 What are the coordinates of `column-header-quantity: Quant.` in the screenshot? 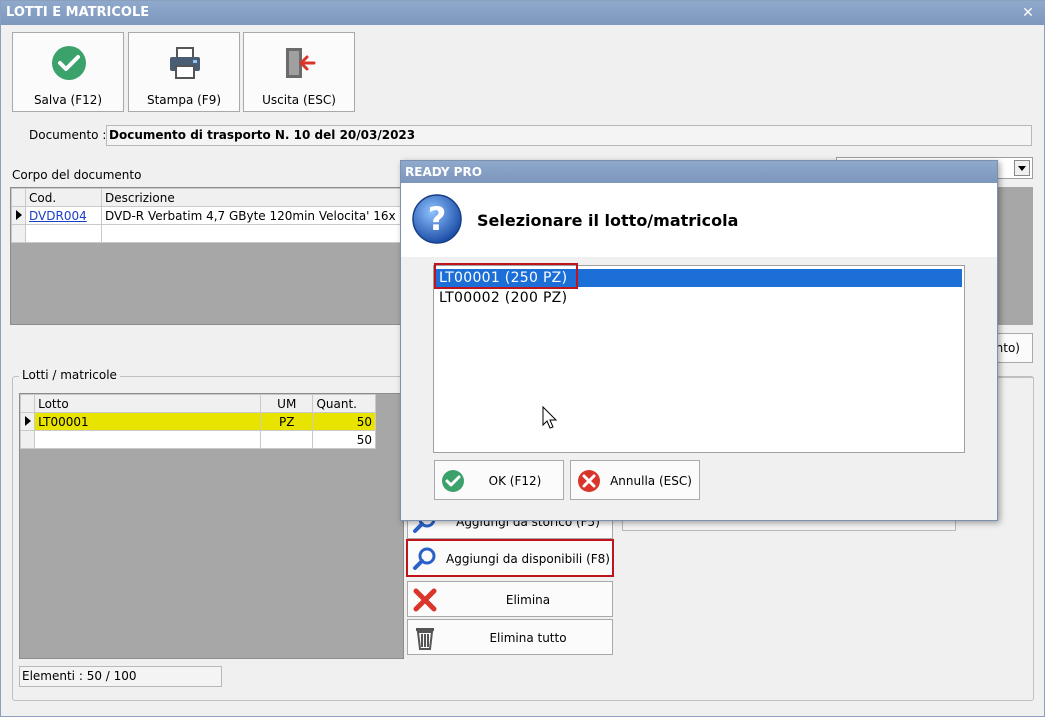 It's located at (344, 403).